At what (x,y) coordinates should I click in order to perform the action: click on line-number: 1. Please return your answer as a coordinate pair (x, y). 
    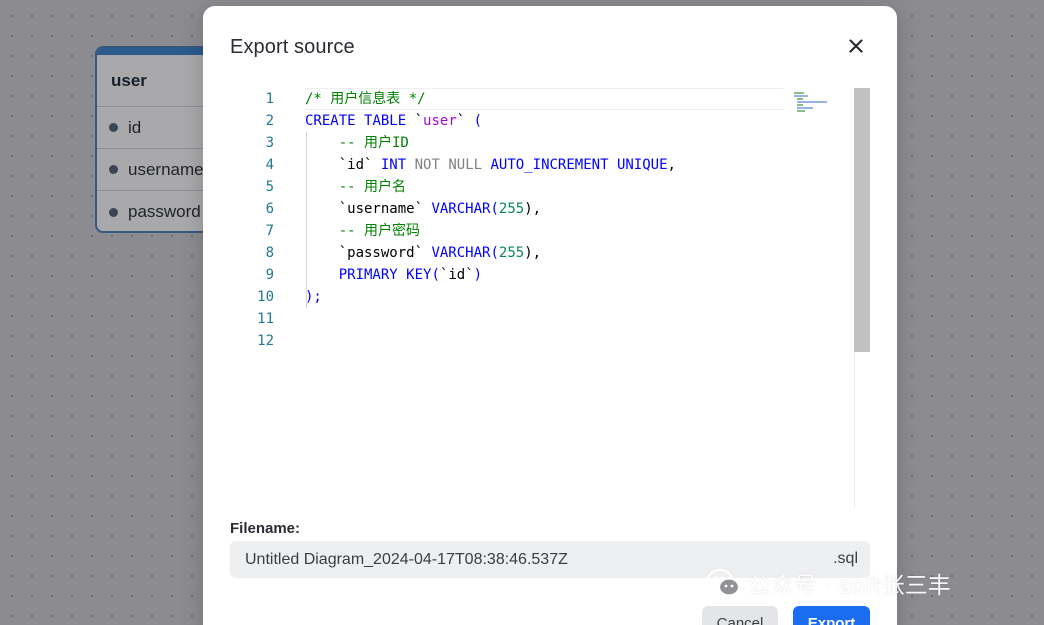
    Looking at the image, I should click on (269, 99).